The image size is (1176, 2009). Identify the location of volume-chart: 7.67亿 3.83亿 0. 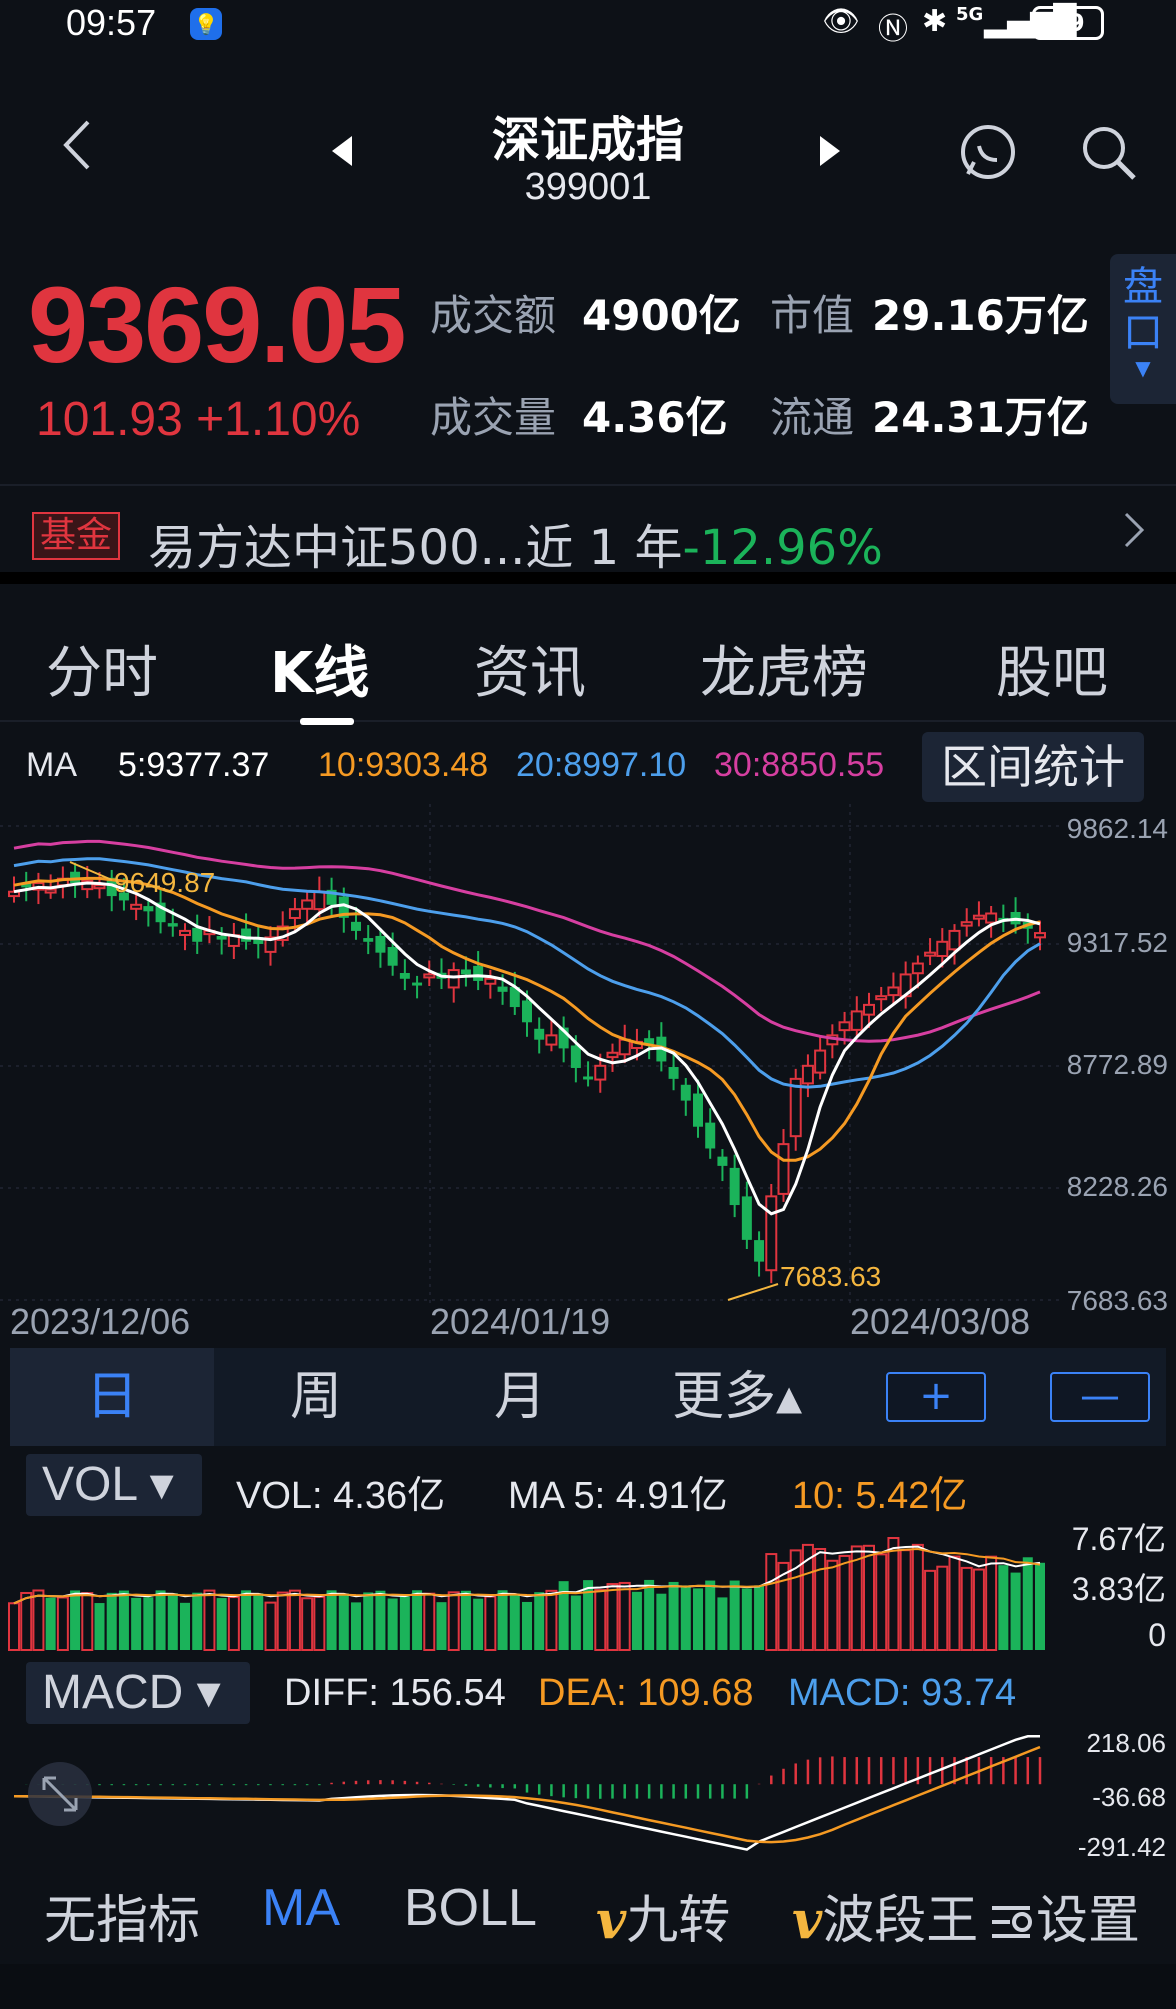
(588, 1584).